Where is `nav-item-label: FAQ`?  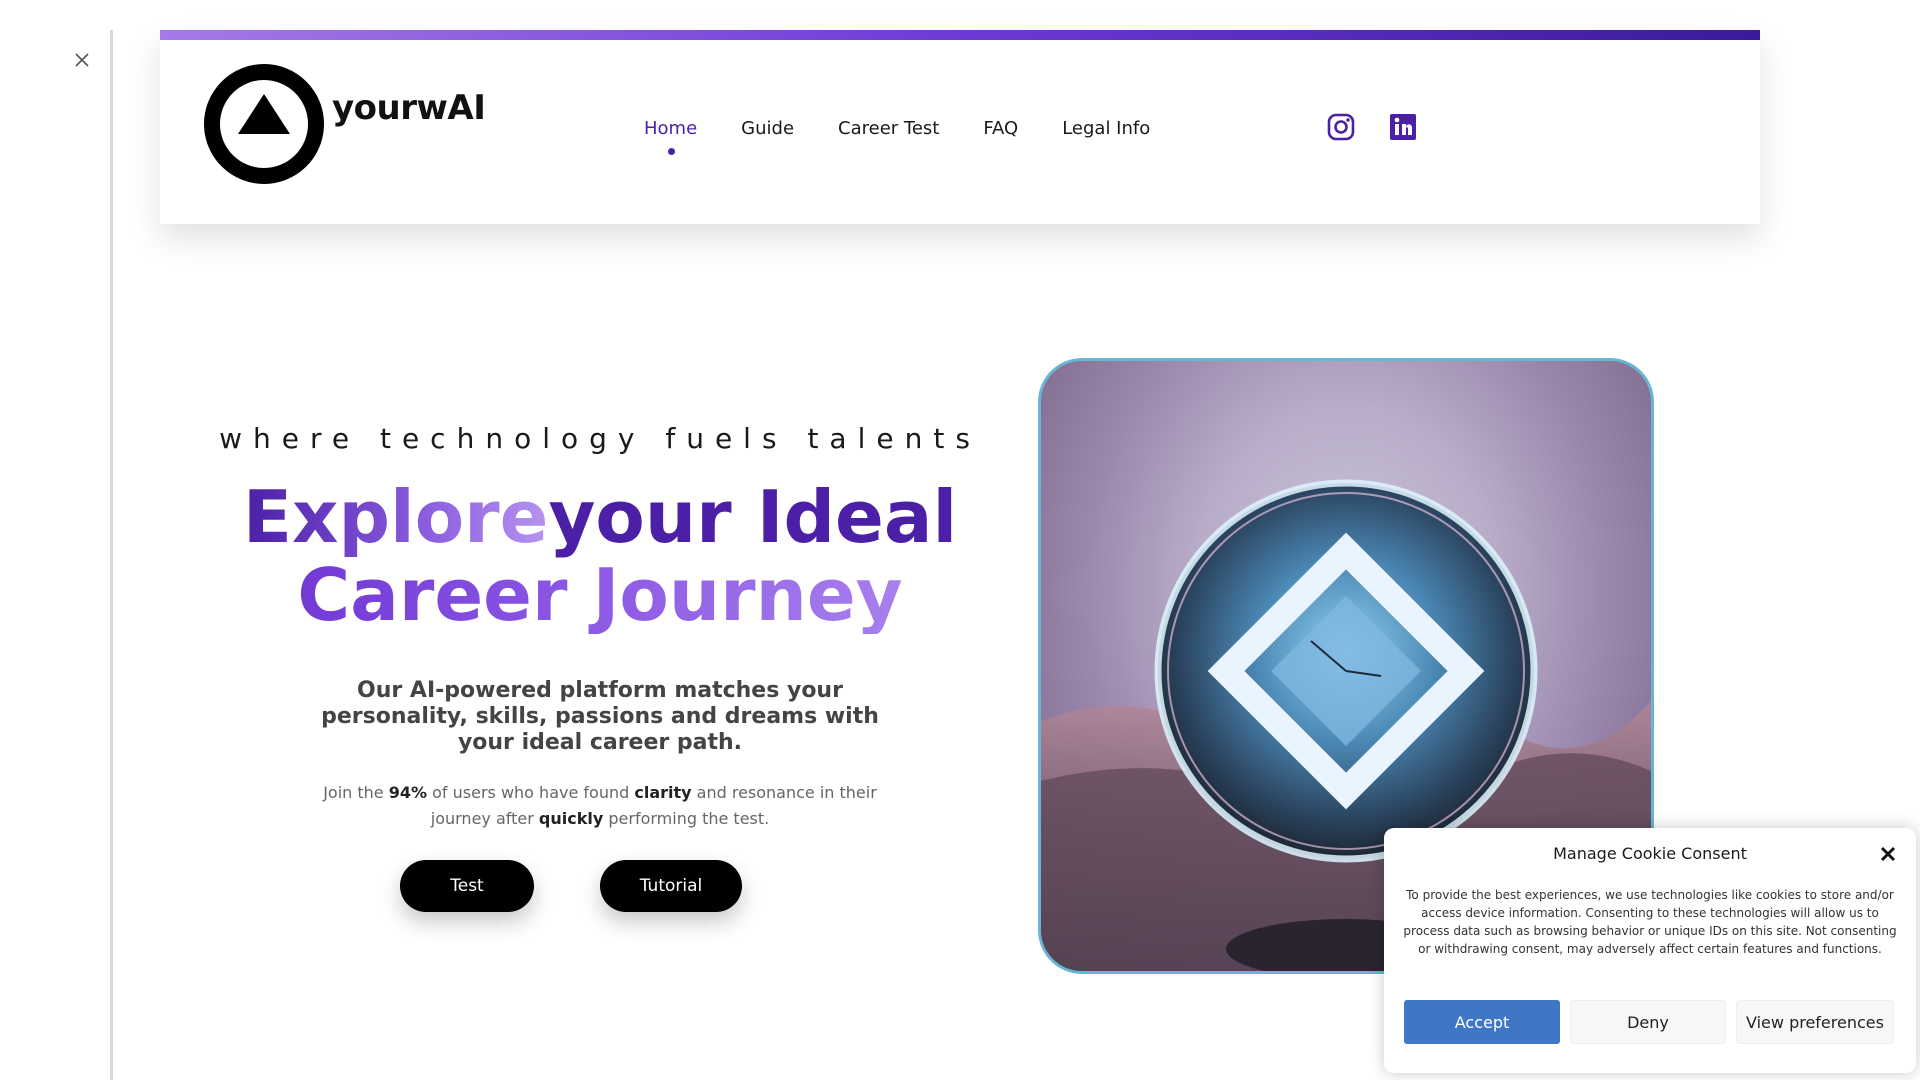
nav-item-label: FAQ is located at coordinates (1001, 128).